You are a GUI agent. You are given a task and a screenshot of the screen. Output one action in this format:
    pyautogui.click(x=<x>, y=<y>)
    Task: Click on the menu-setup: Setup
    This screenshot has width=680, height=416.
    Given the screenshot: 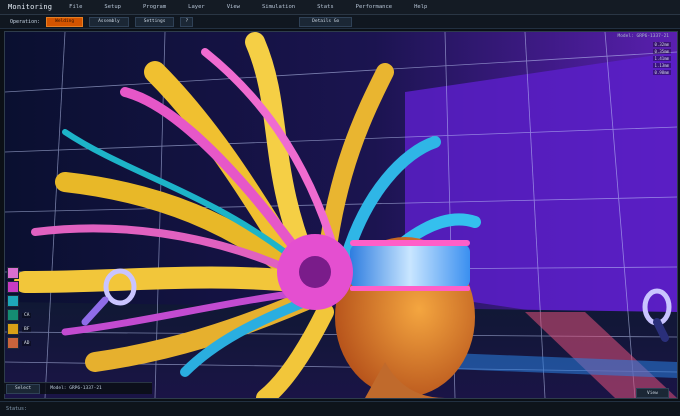 What is the action you would take?
    pyautogui.click(x=112, y=7)
    